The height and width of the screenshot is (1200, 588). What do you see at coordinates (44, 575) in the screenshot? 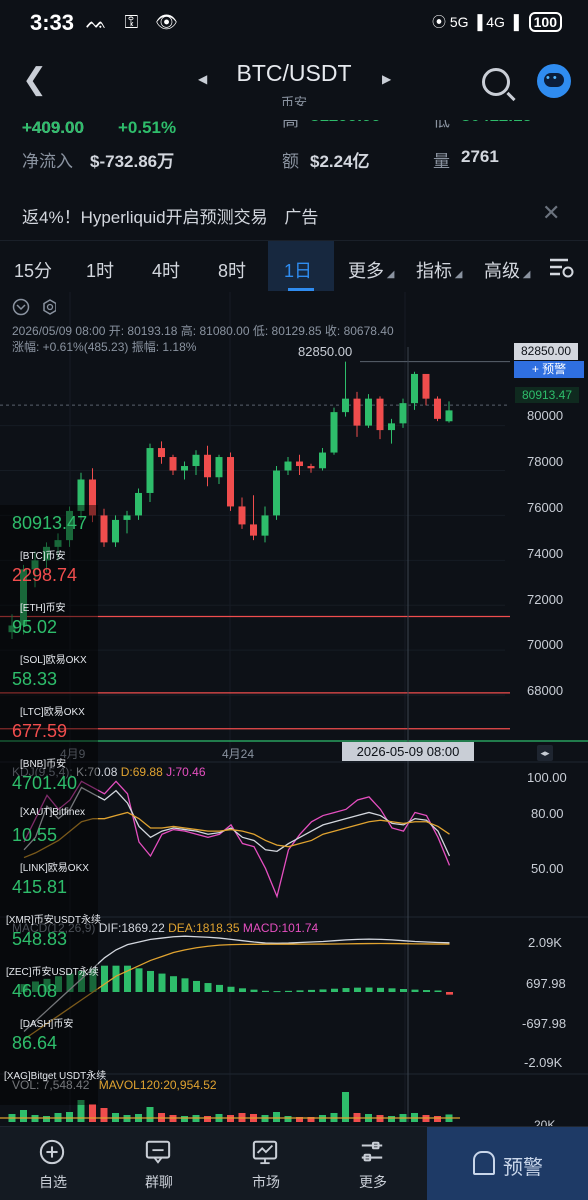
I see `watch-value: 2298.74` at bounding box center [44, 575].